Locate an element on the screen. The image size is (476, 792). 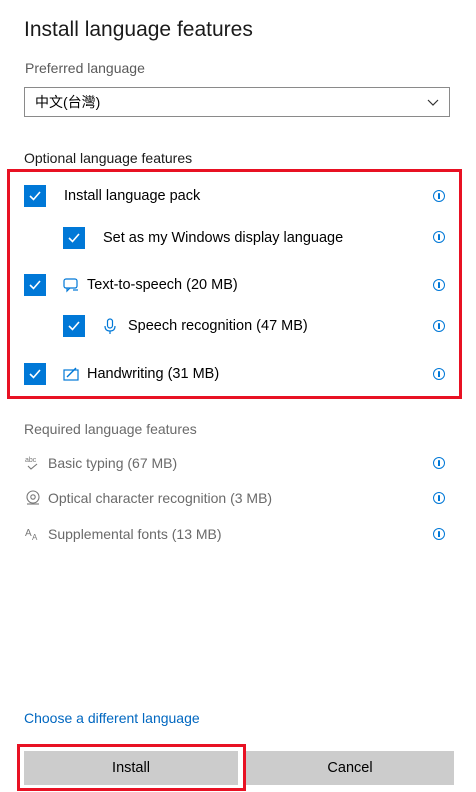
option-set-display-language: Set as my Windows display language is located at coordinates (203, 238).